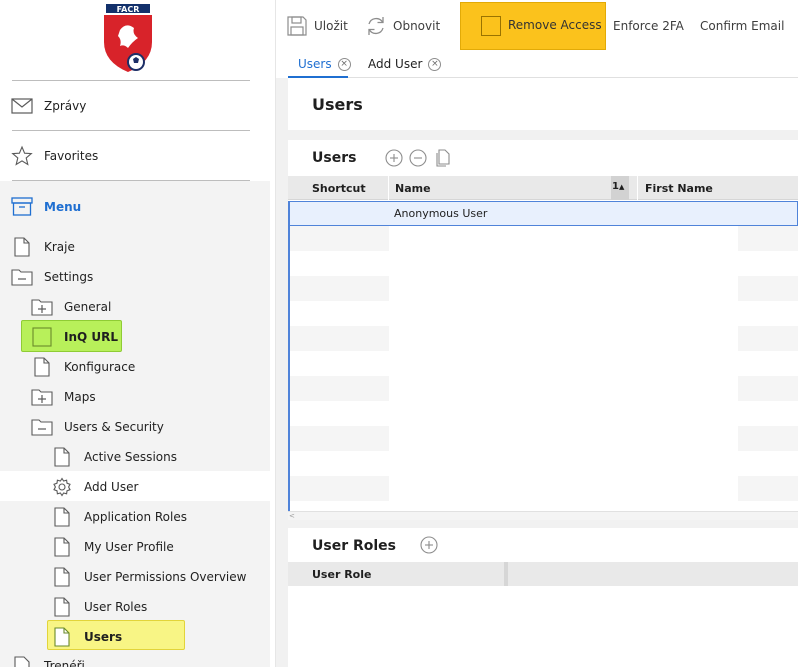 The width and height of the screenshot is (798, 667). I want to click on sidebar-item-label: Trenéři, so click(64, 663).